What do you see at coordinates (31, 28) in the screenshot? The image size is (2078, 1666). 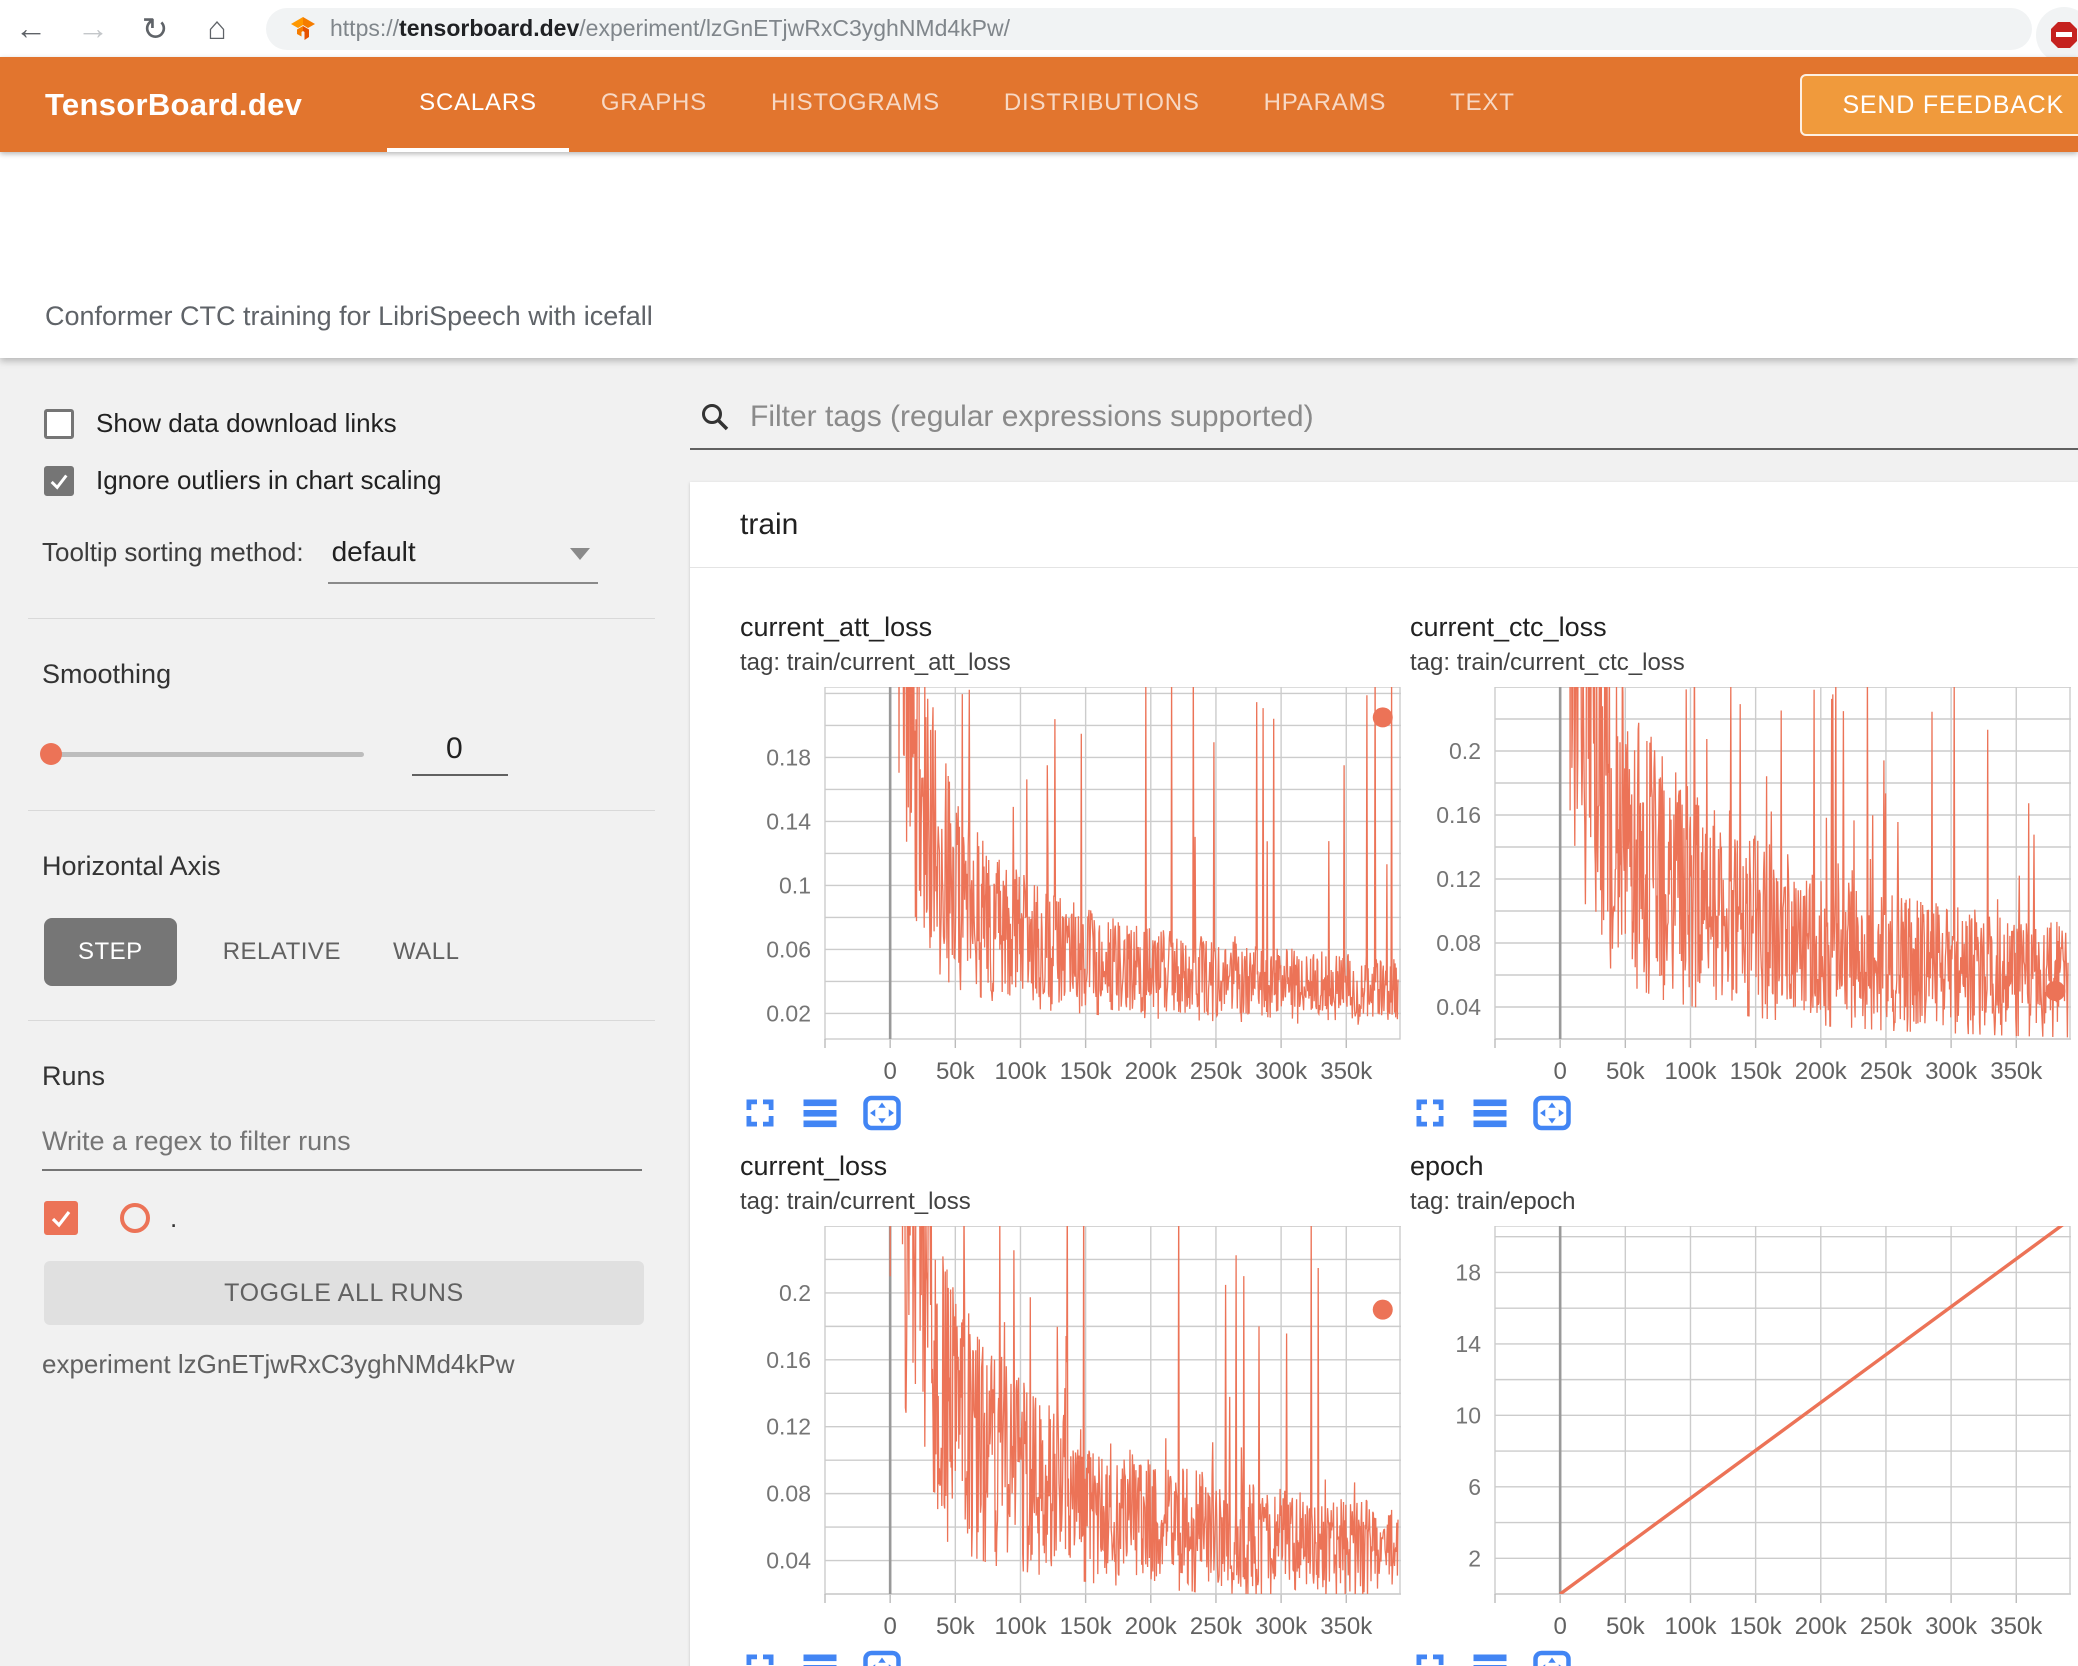 I see `back-icon: ←` at bounding box center [31, 28].